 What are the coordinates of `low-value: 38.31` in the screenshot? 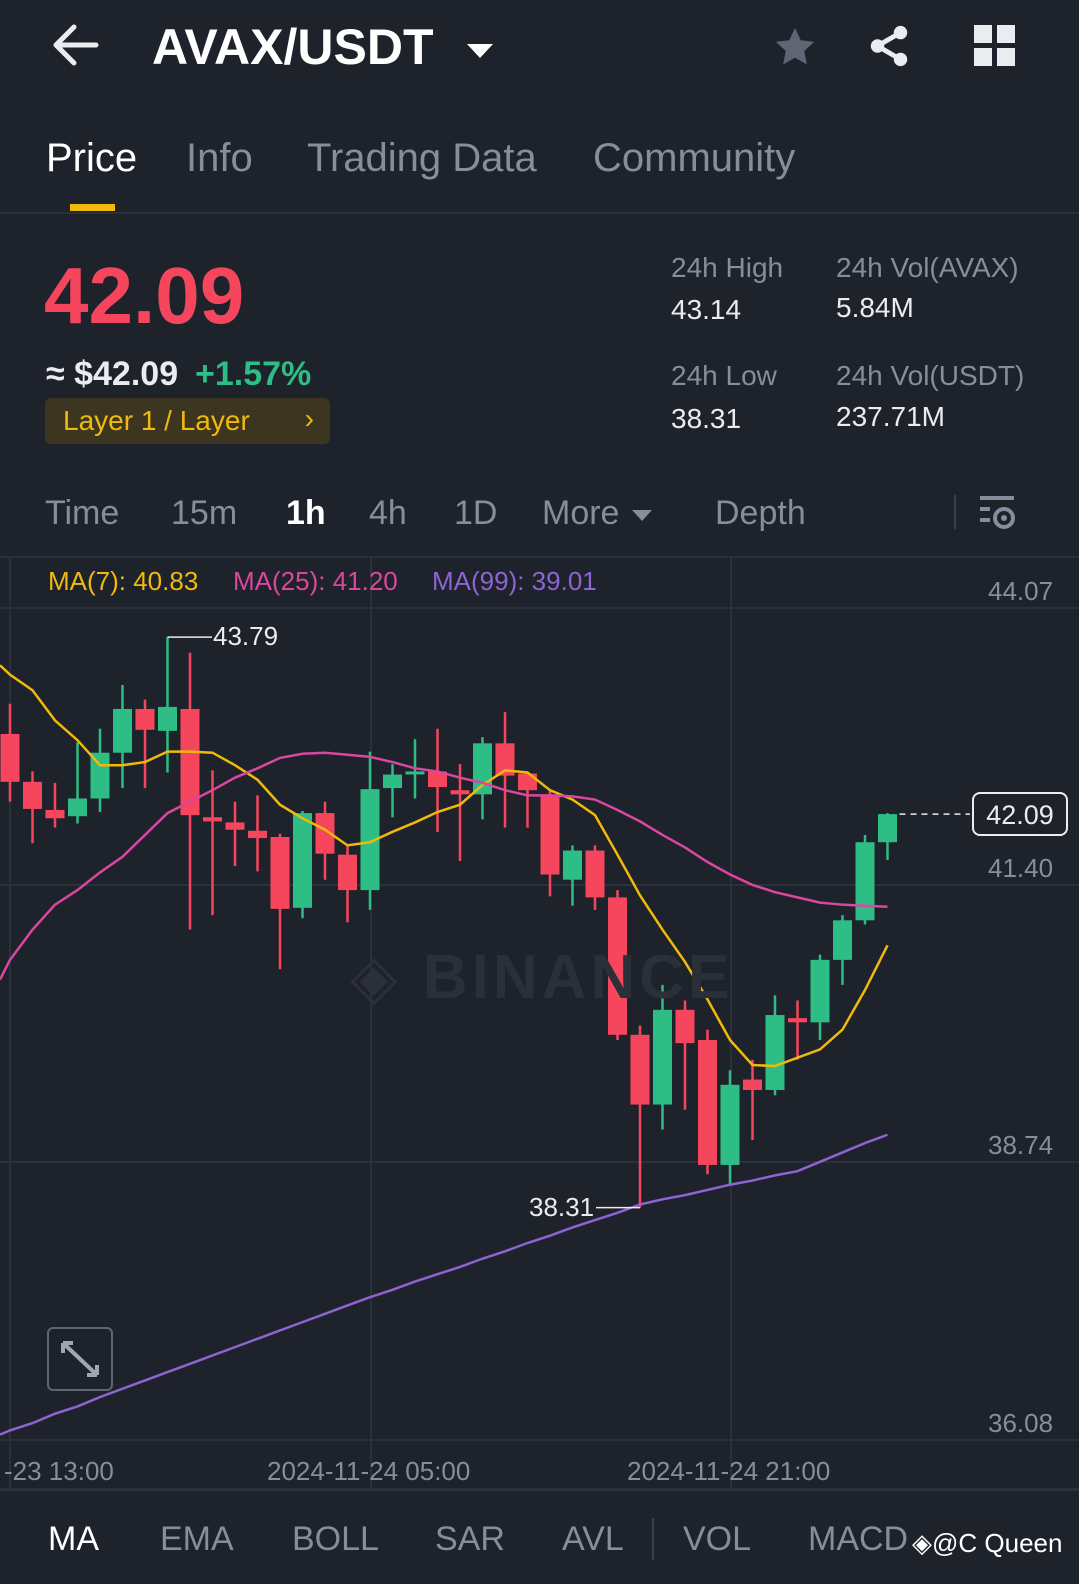 It's located at (706, 418).